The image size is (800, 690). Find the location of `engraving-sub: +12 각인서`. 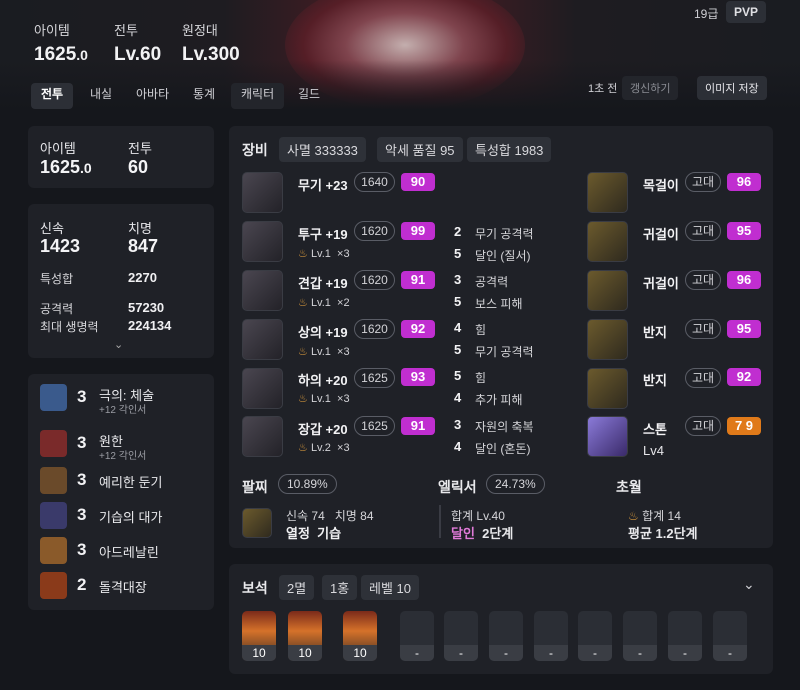

engraving-sub: +12 각인서 is located at coordinates (123, 410).